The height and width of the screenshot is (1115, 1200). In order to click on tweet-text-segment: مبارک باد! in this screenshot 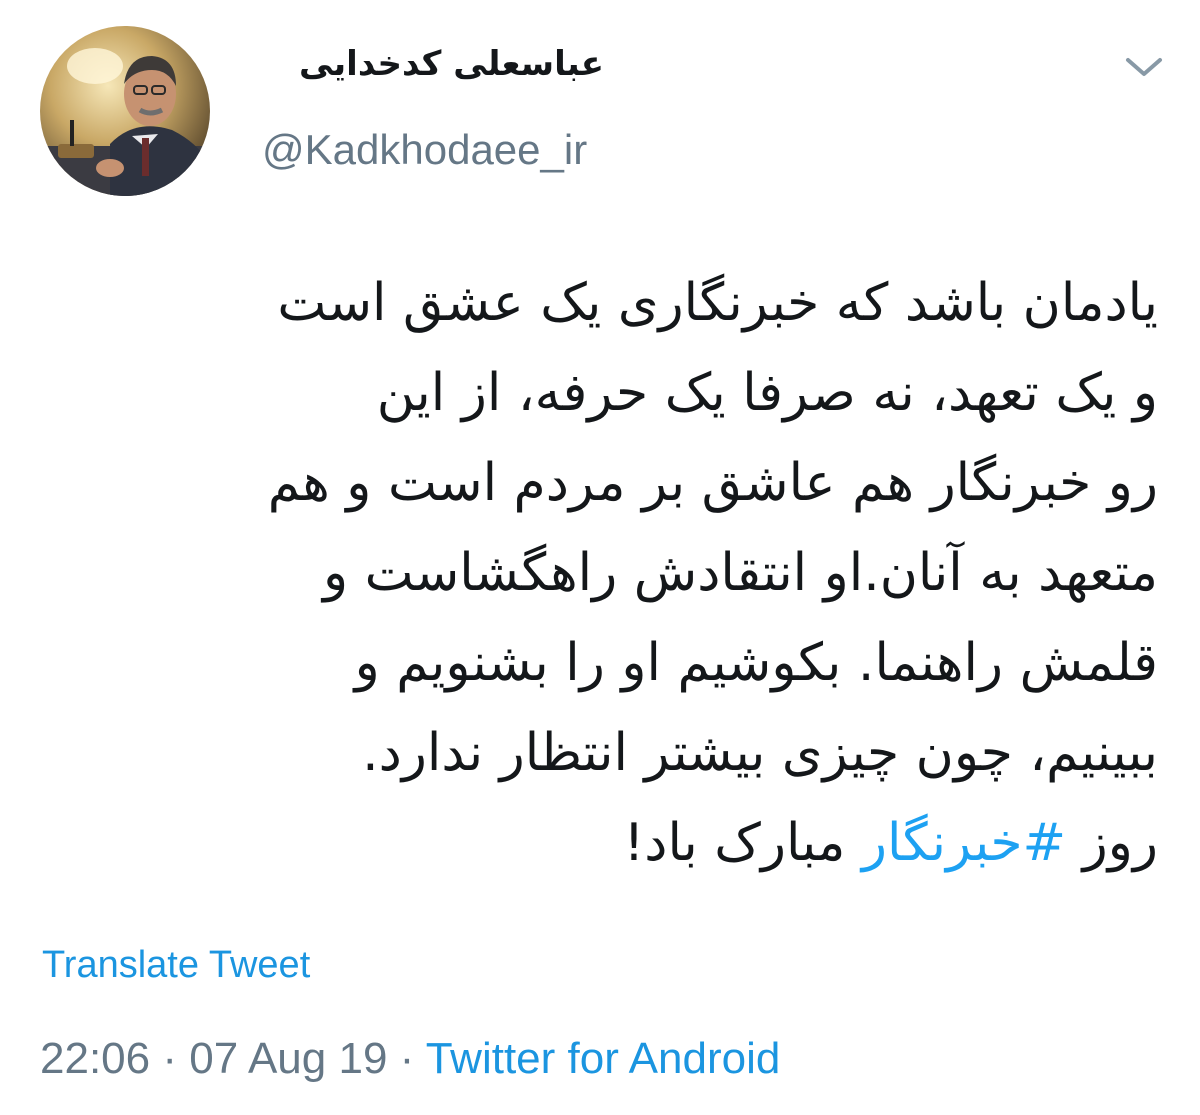, I will do `click(742, 843)`.